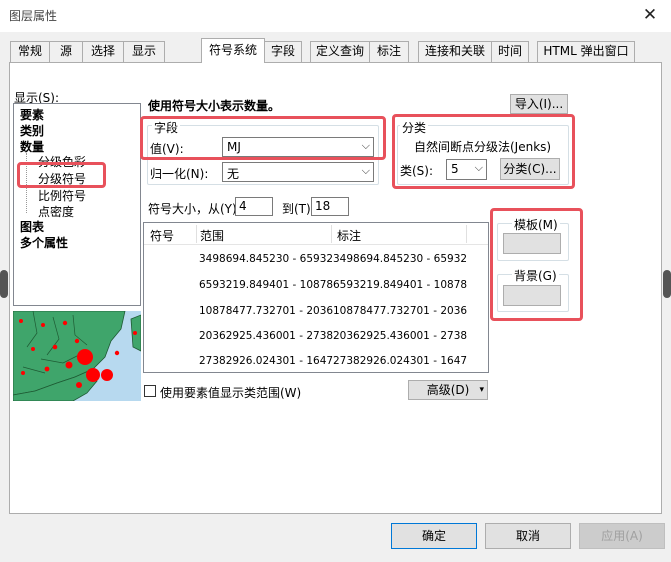 This screenshot has height=562, width=671. I want to click on show-range-checkbox-label: 使用要素值显示类范围(W), so click(231, 393).